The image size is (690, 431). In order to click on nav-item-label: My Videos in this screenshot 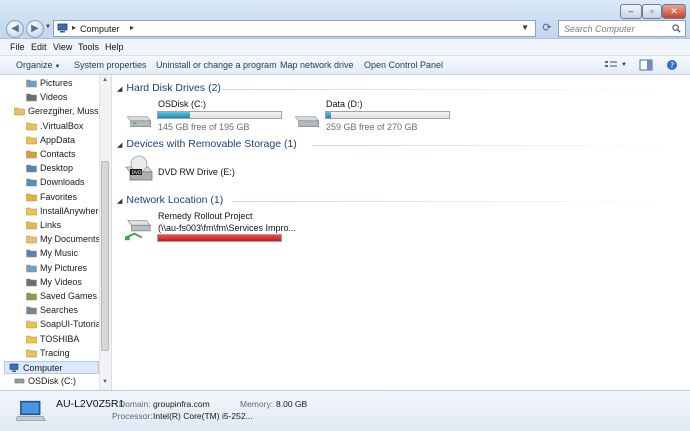, I will do `click(61, 281)`.